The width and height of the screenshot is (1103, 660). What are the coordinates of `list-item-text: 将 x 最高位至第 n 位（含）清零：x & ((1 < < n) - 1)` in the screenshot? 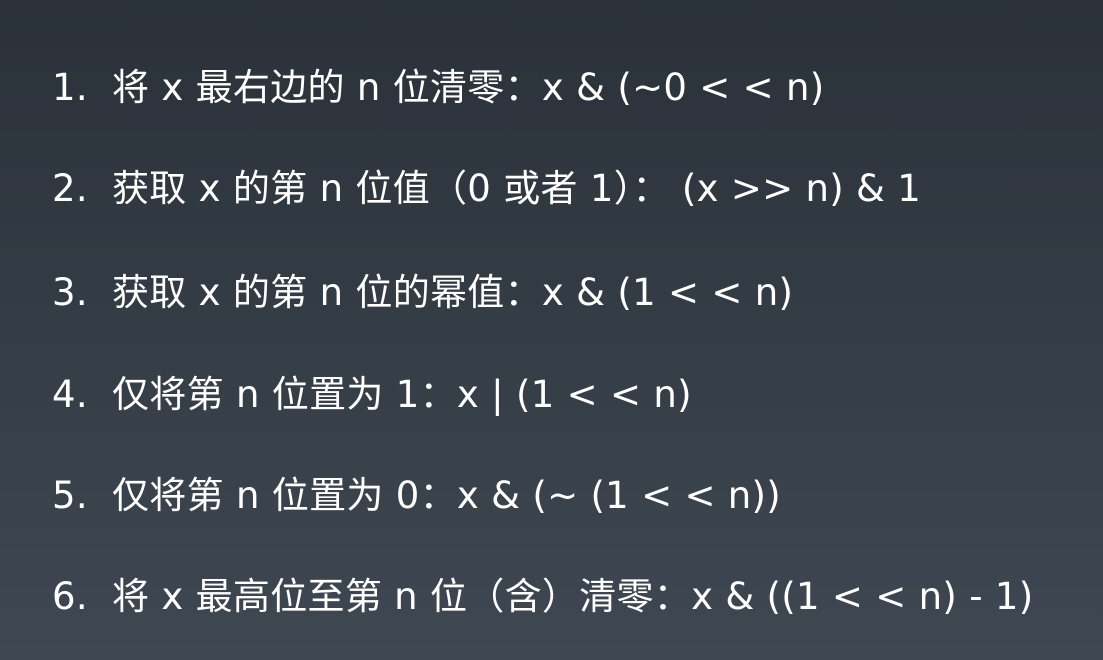 It's located at (573, 596).